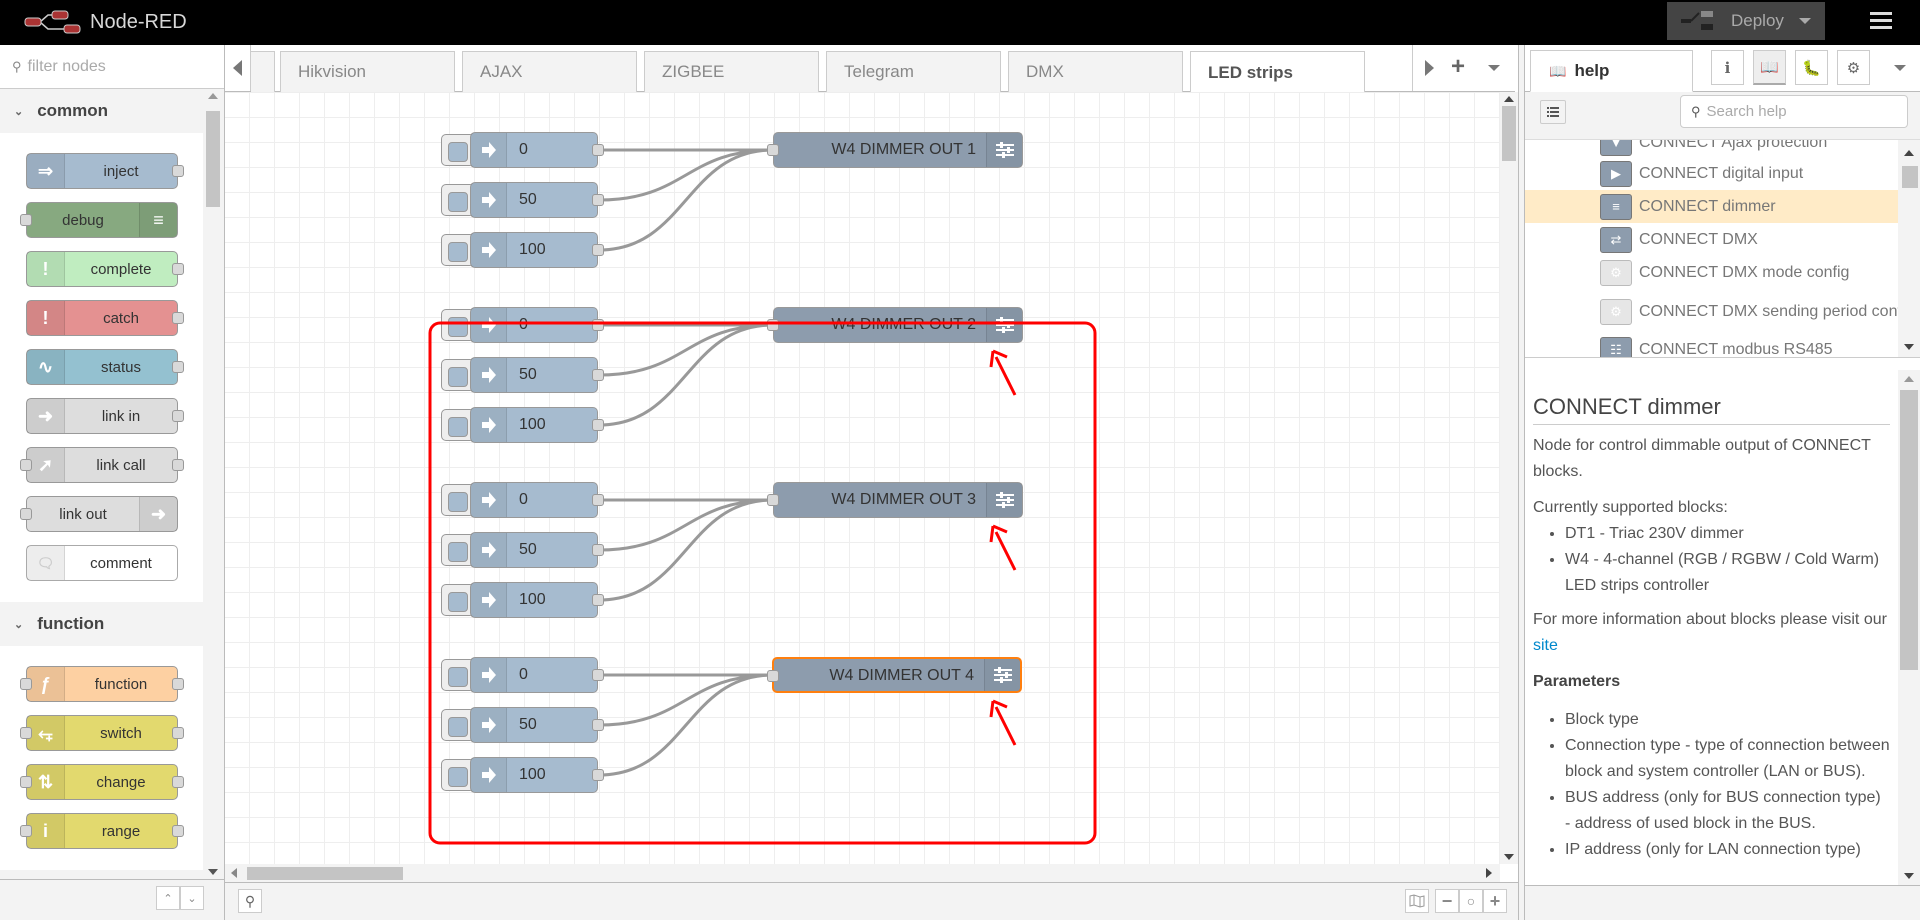 The image size is (1920, 920). I want to click on debug-tab-button: 🐛, so click(1811, 67).